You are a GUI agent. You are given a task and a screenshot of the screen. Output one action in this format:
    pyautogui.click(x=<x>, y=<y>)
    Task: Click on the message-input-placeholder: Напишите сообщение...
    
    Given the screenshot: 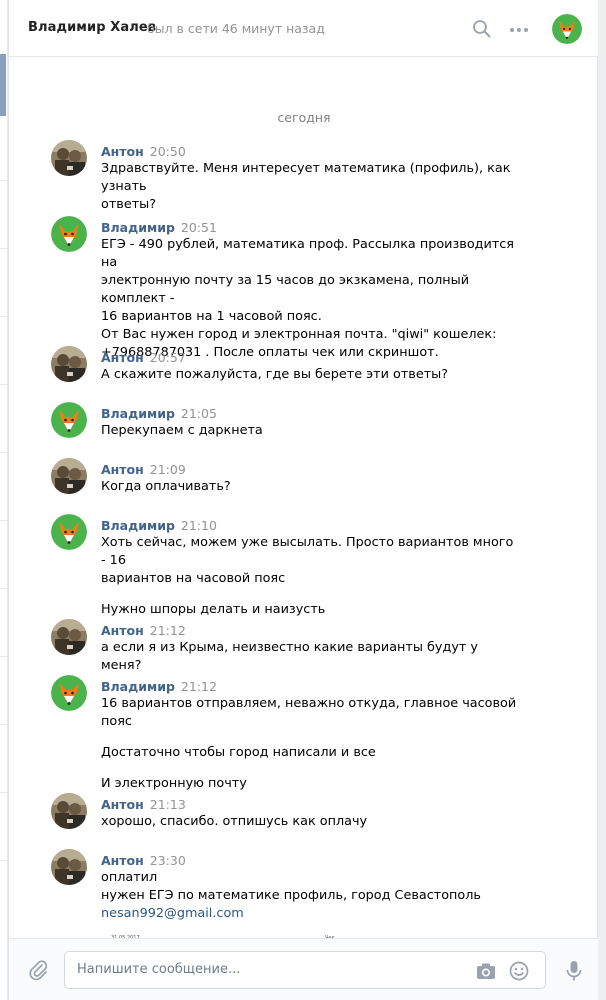 What is the action you would take?
    pyautogui.click(x=159, y=969)
    